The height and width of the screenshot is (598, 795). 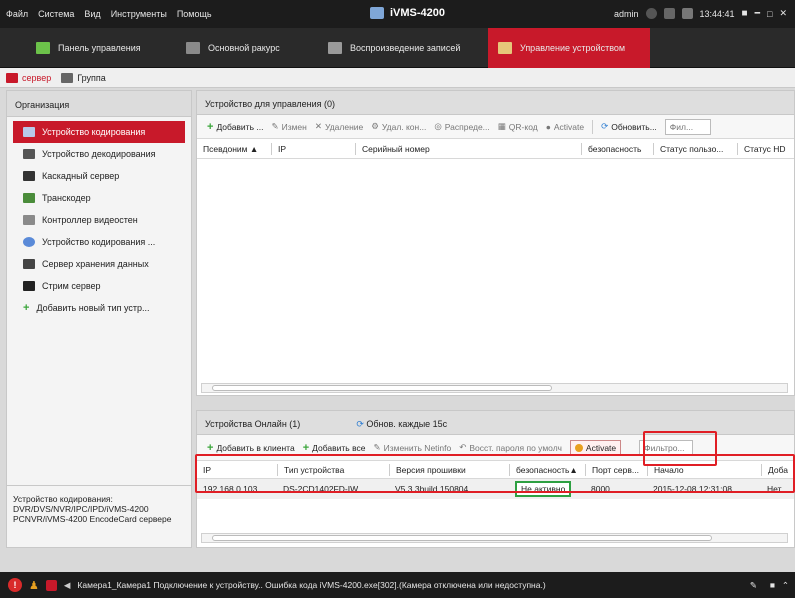 I want to click on sub-toolbar: сервер Группа, so click(x=397, y=78).